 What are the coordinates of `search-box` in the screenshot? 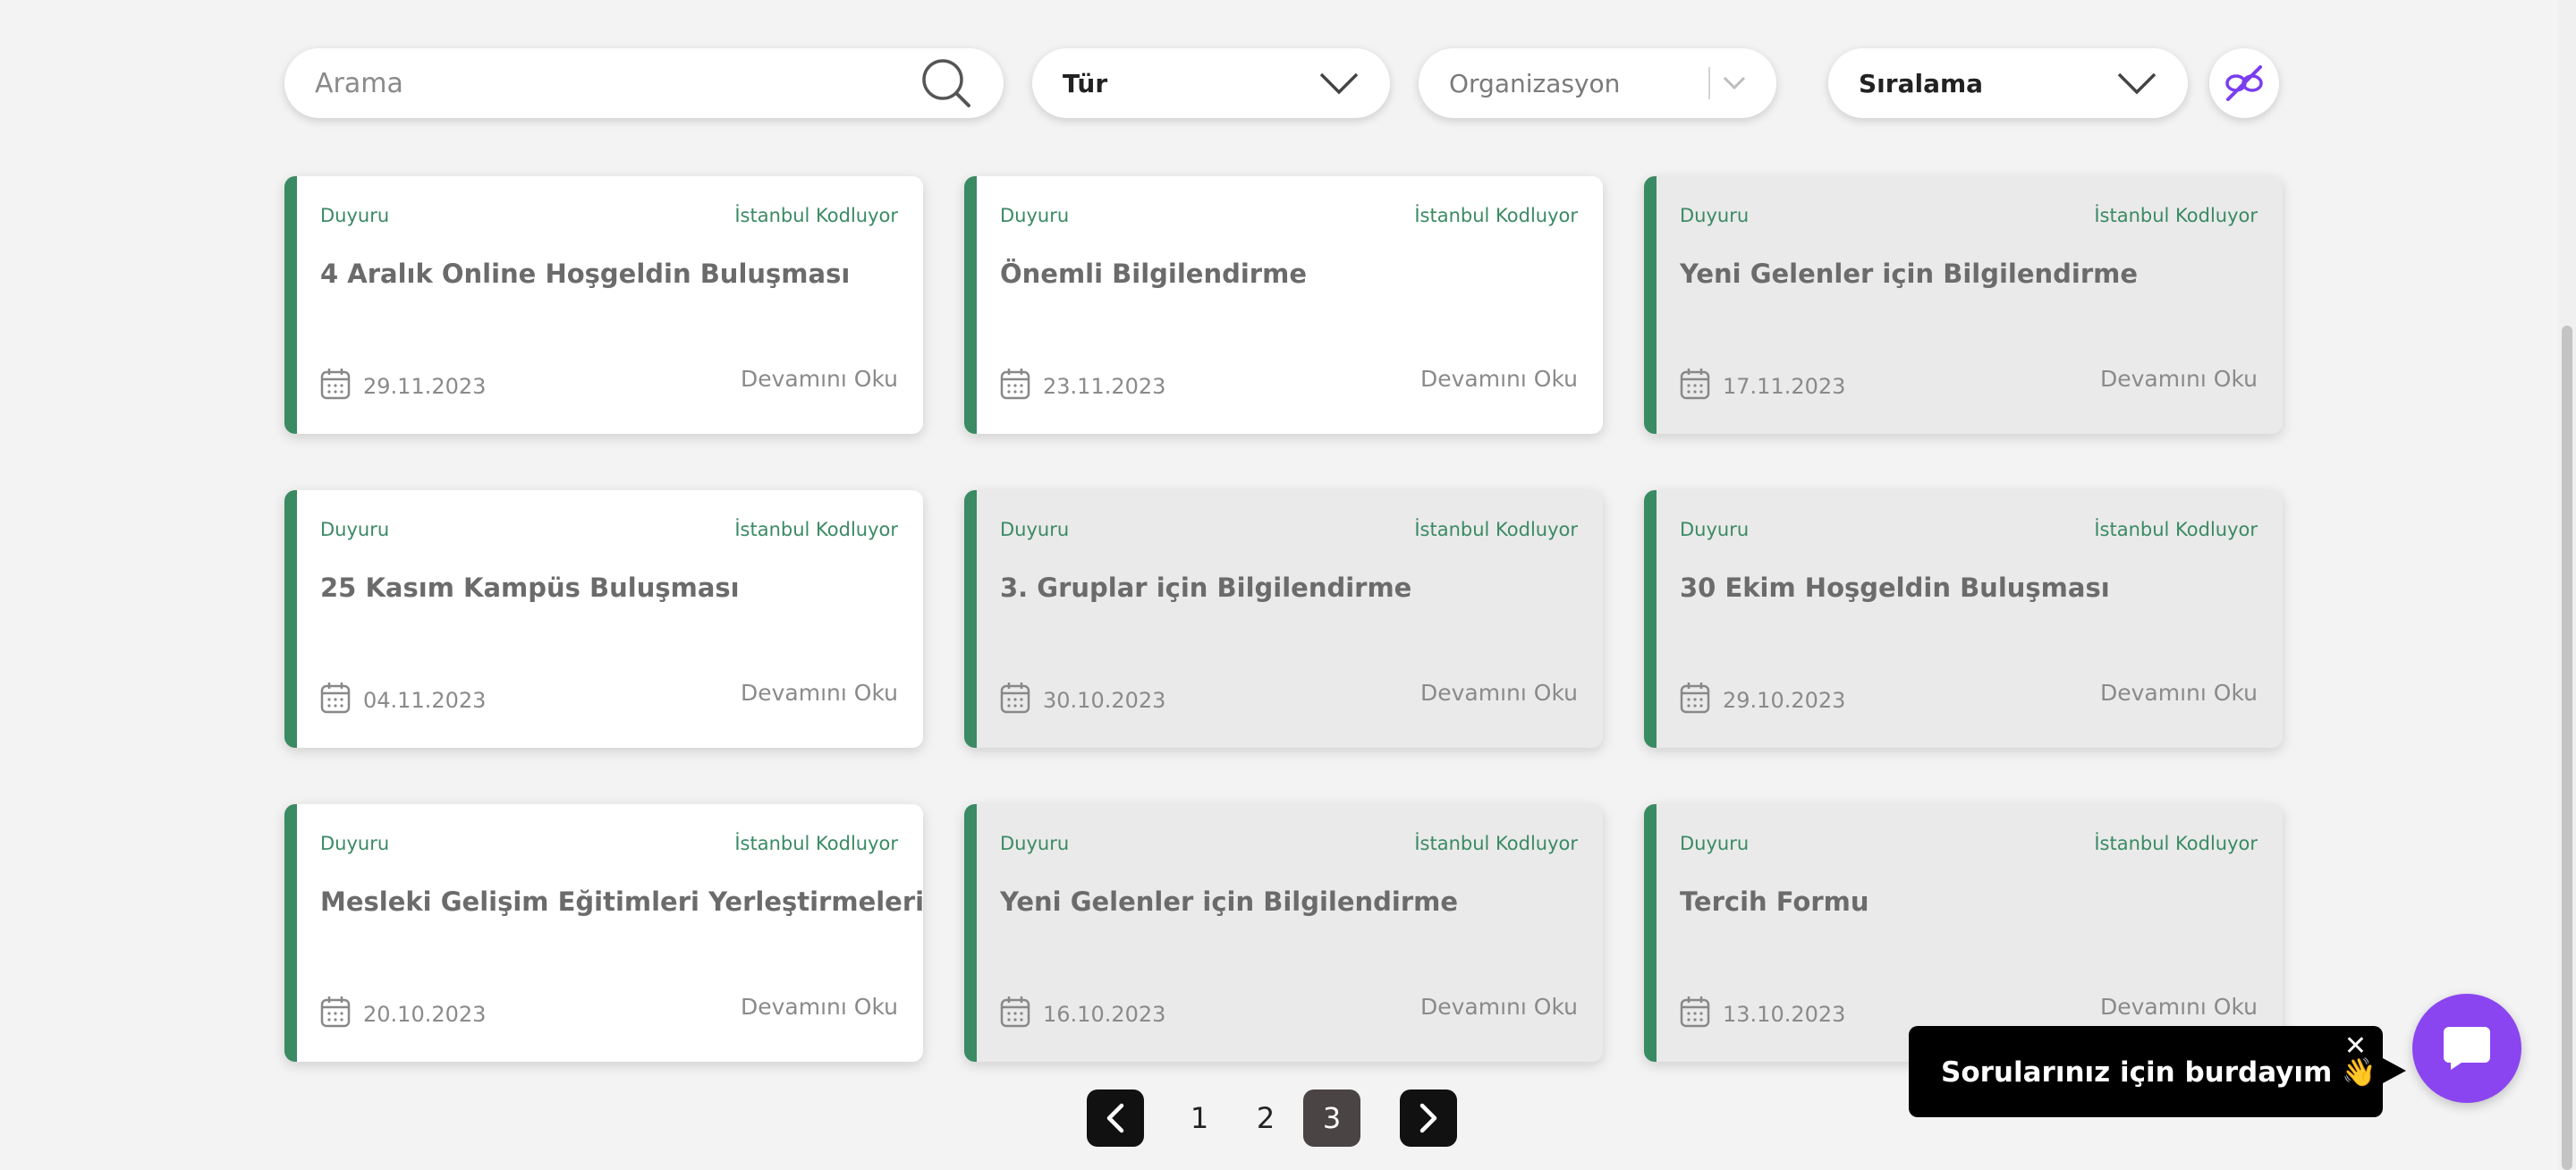 It's located at (644, 83).